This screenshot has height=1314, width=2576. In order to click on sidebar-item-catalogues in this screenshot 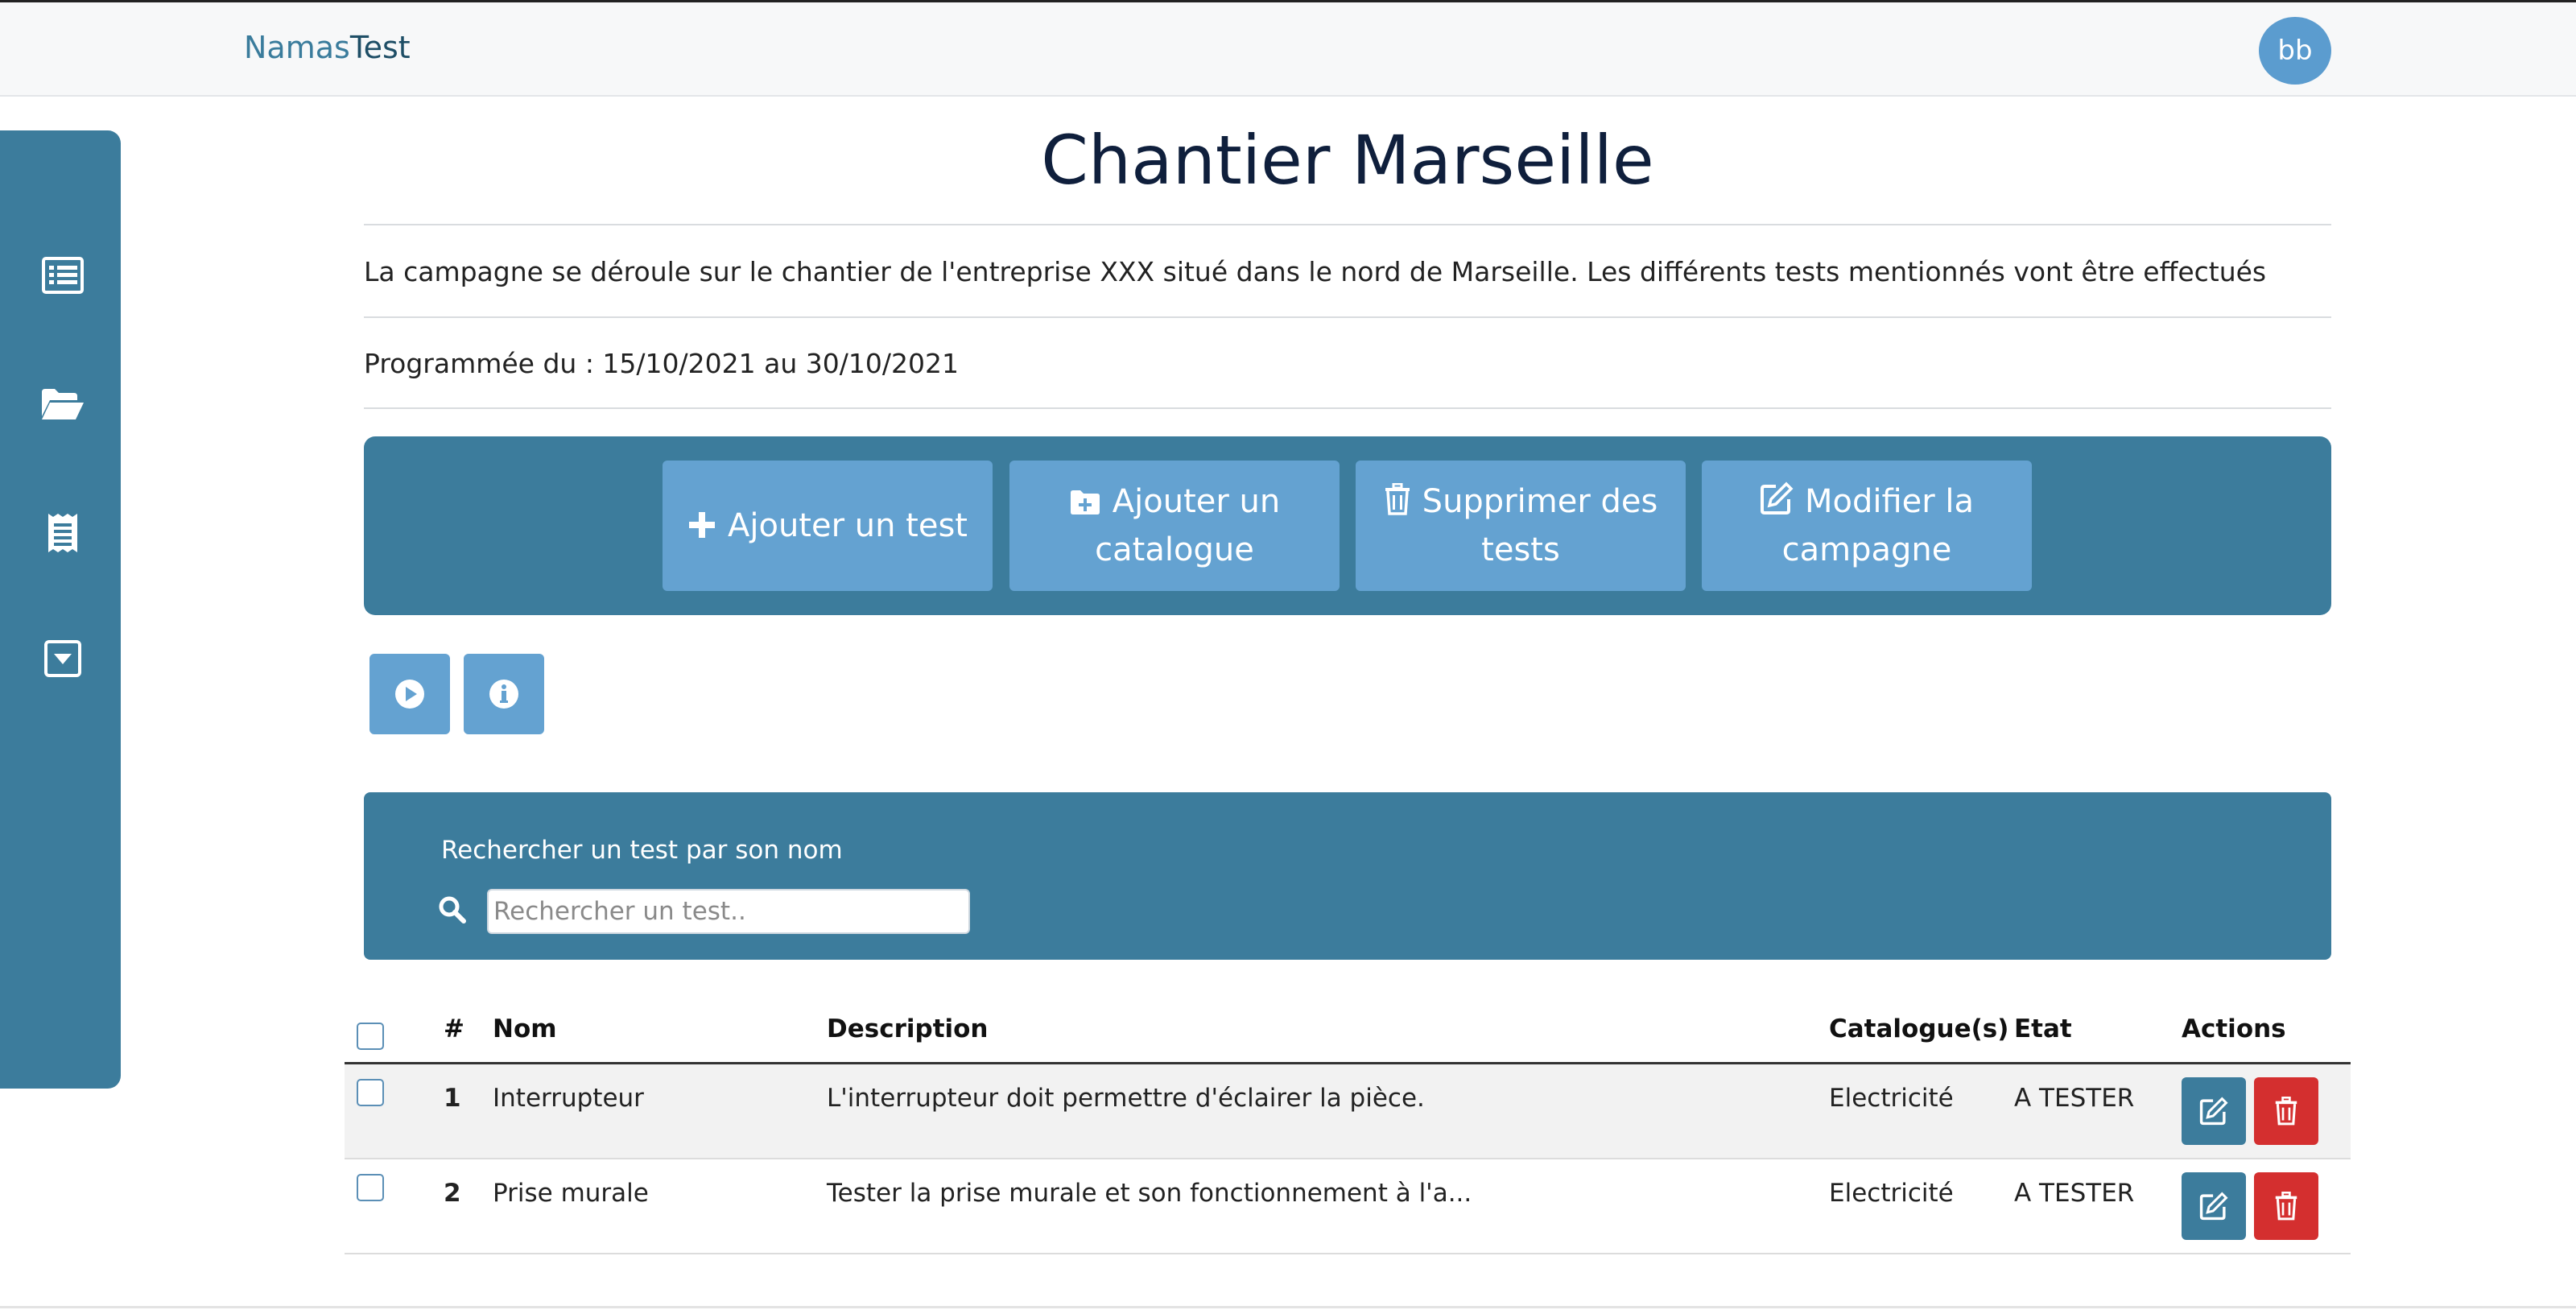, I will do `click(62, 404)`.